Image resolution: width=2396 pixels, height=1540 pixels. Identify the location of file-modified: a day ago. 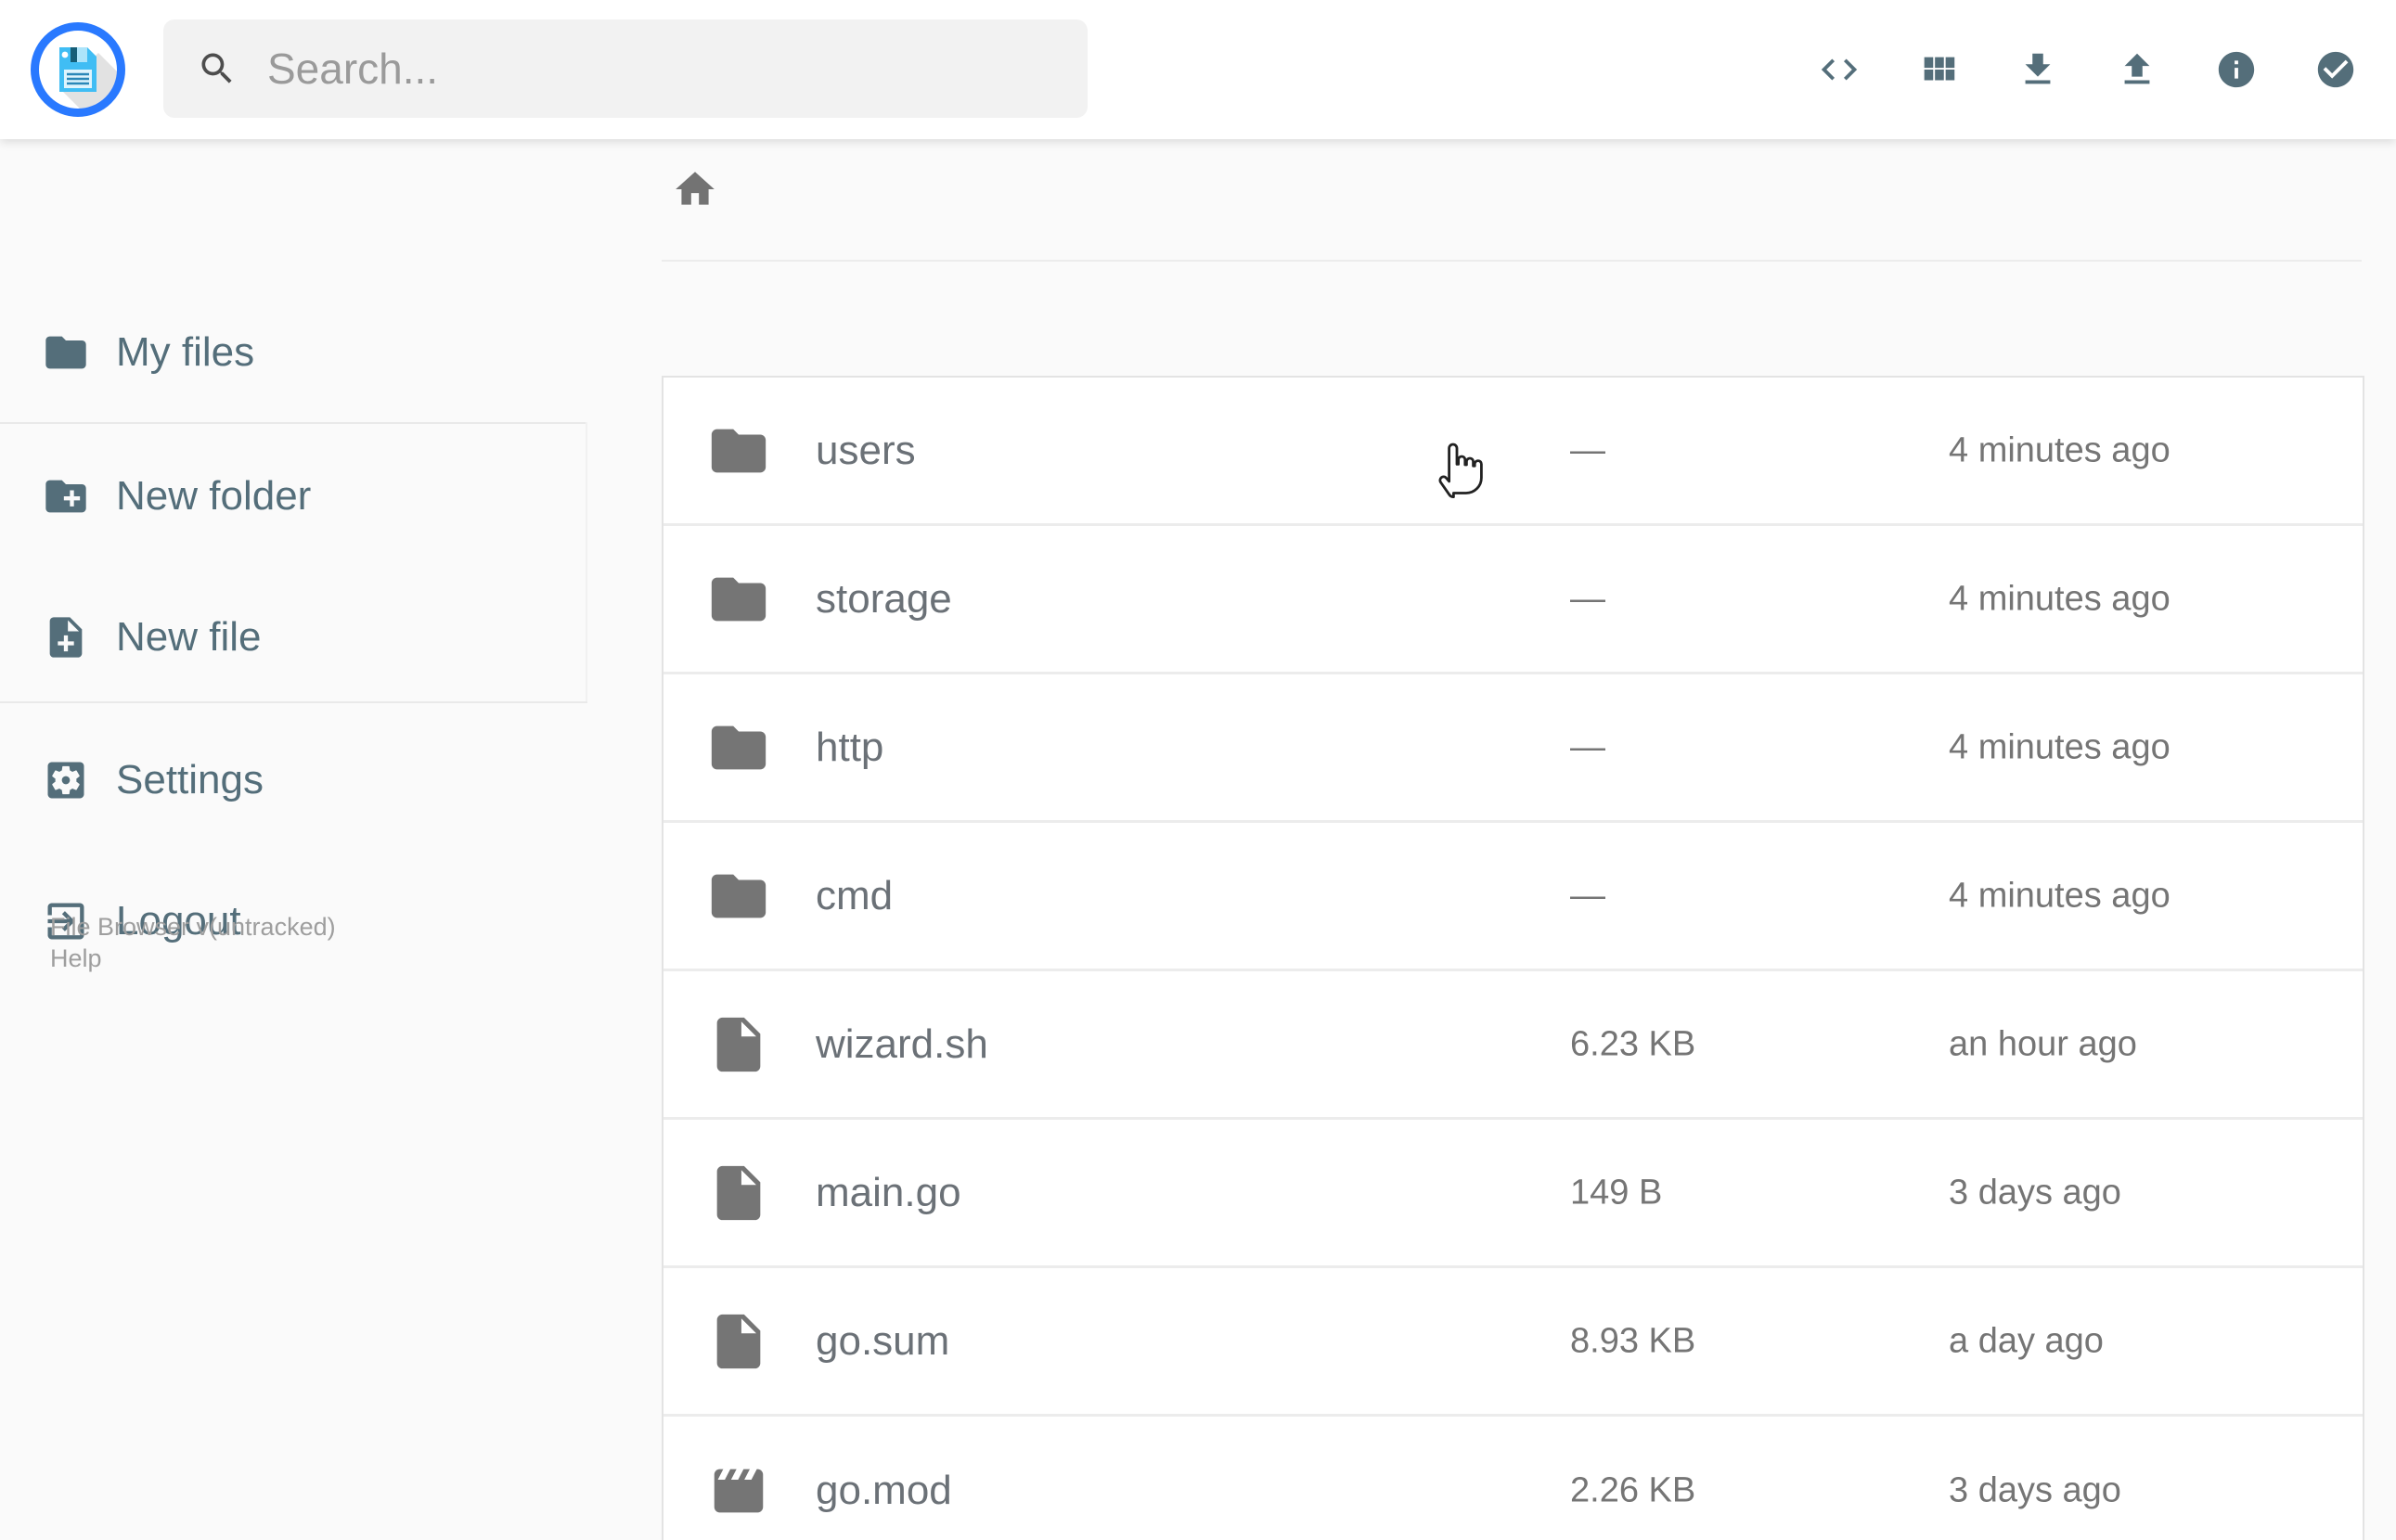
(2026, 1340).